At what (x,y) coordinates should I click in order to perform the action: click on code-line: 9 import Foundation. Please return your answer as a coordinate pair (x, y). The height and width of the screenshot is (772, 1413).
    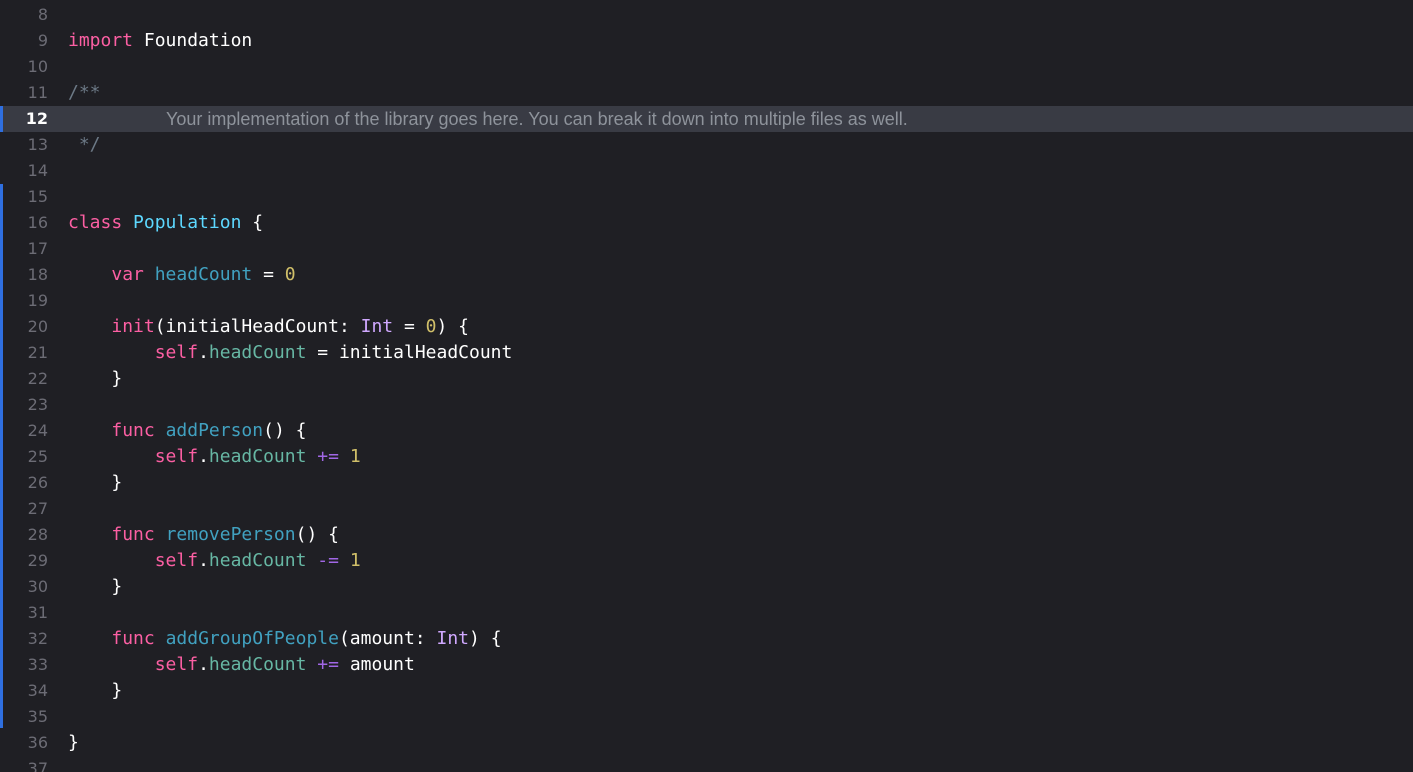
    Looking at the image, I should click on (706, 41).